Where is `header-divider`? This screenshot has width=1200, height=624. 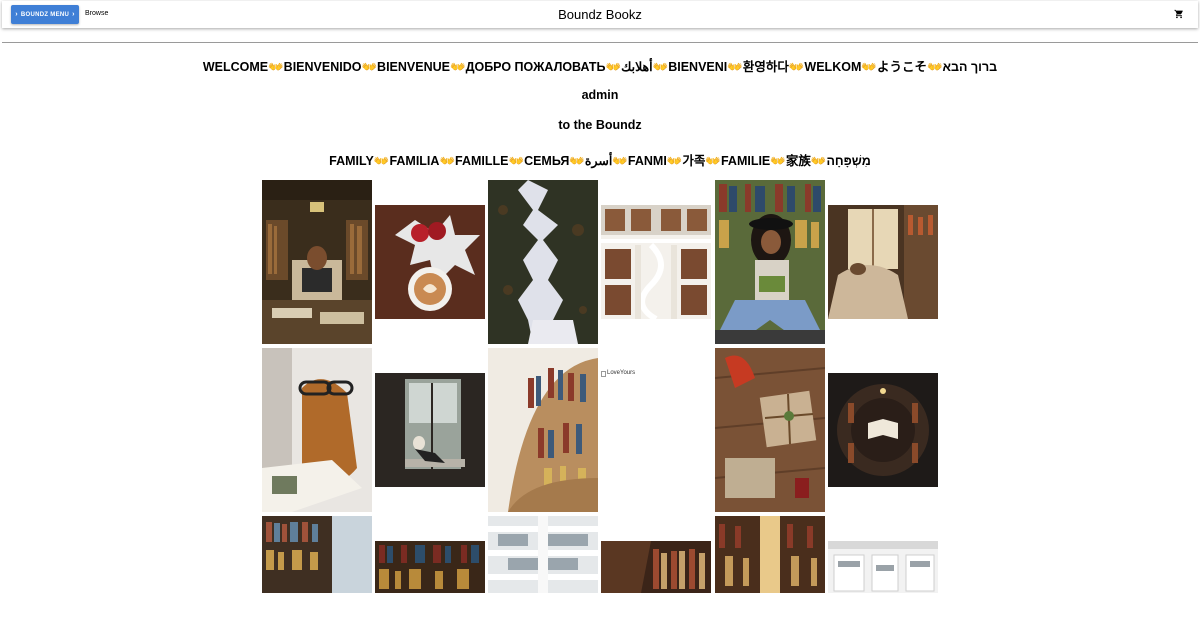 header-divider is located at coordinates (600, 42).